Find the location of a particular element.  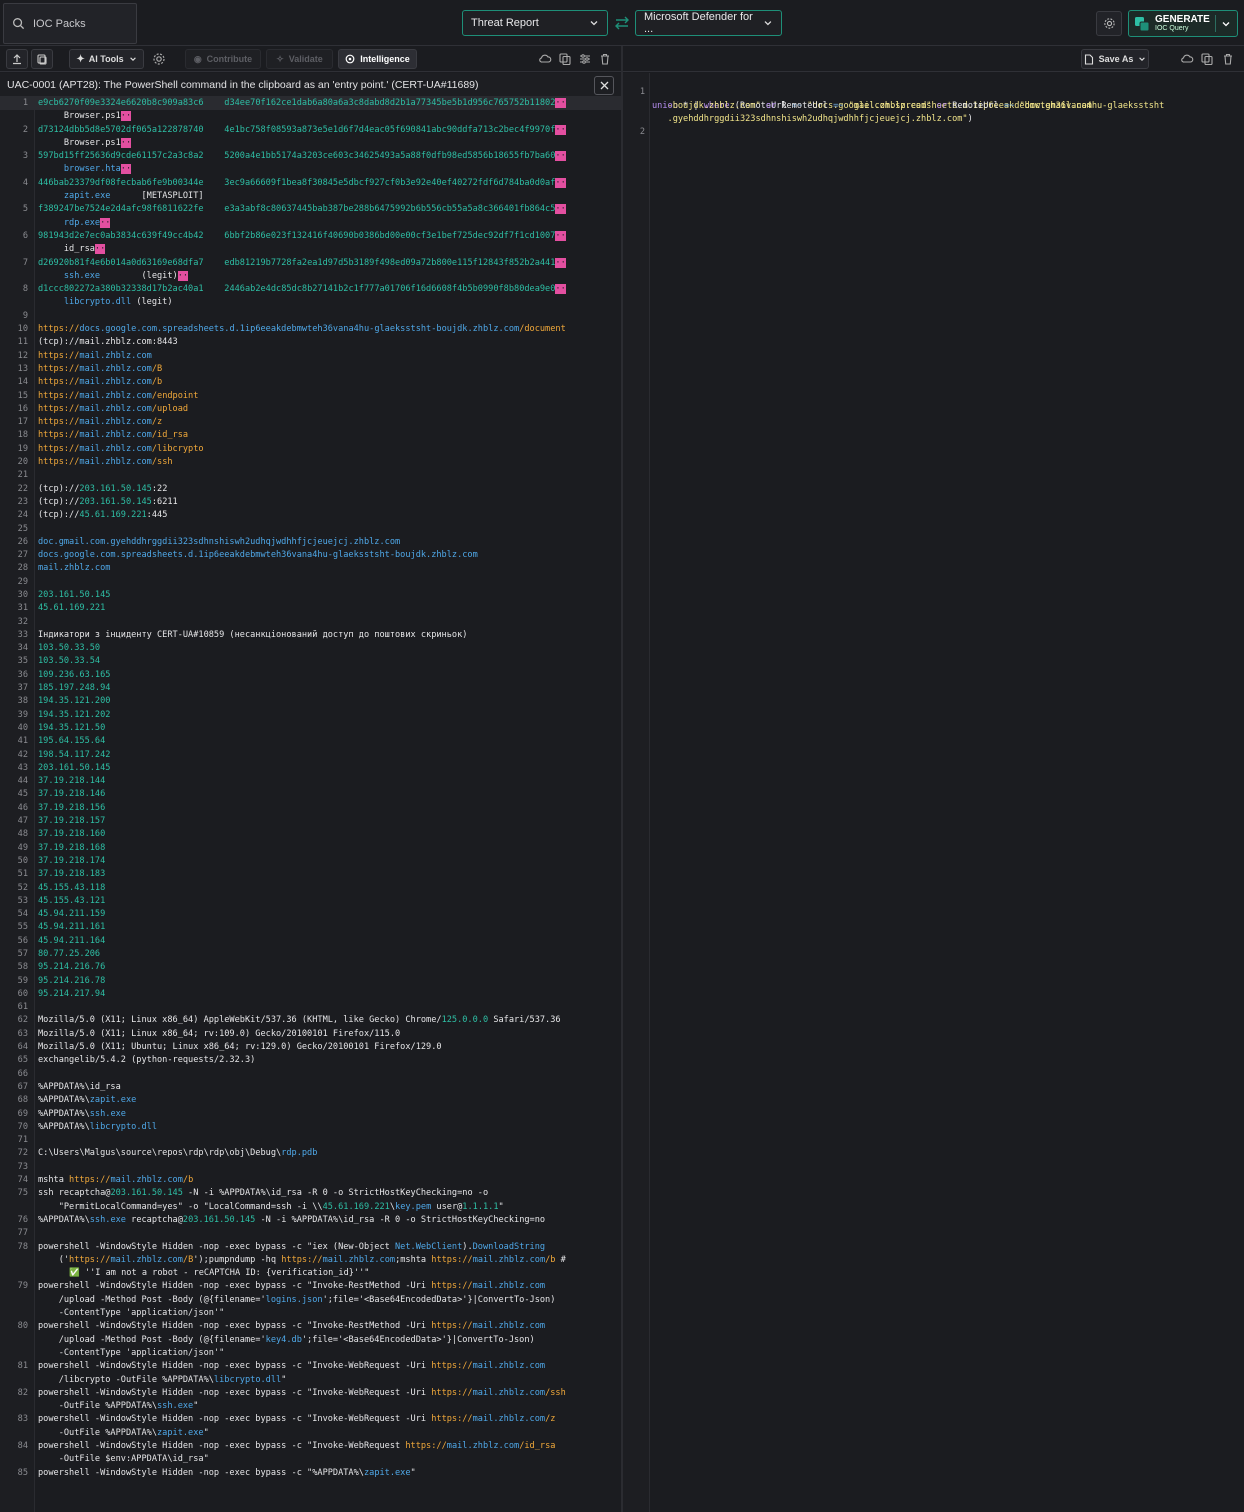

code-text: https://mail.zhblz.com/libcrypto is located at coordinates (121, 448).